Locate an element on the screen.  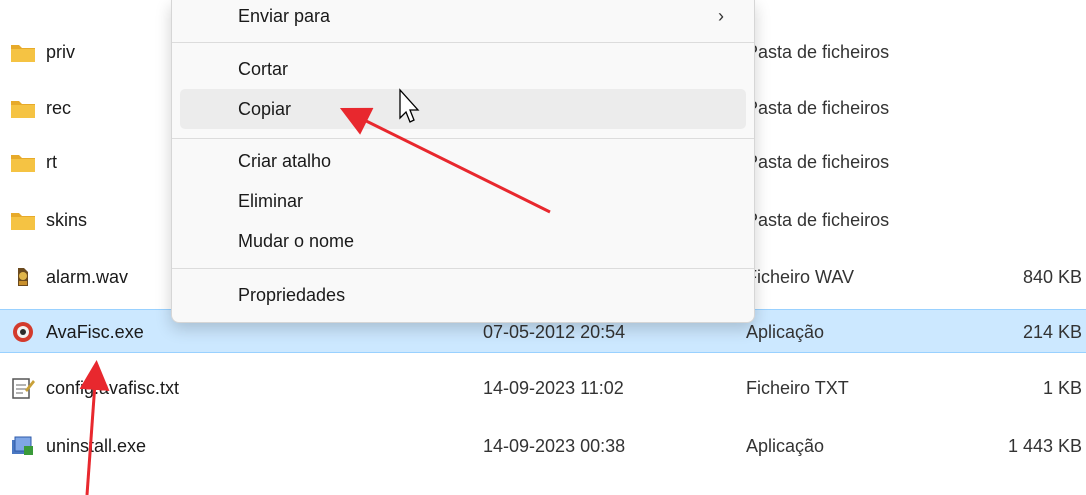
menu-item-properties: Propriedades is located at coordinates (463, 295).